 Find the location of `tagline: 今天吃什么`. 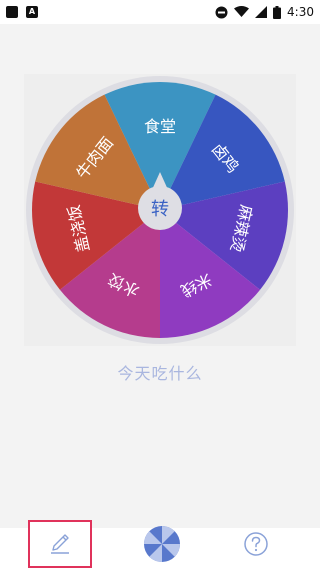

tagline: 今天吃什么 is located at coordinates (160, 373).